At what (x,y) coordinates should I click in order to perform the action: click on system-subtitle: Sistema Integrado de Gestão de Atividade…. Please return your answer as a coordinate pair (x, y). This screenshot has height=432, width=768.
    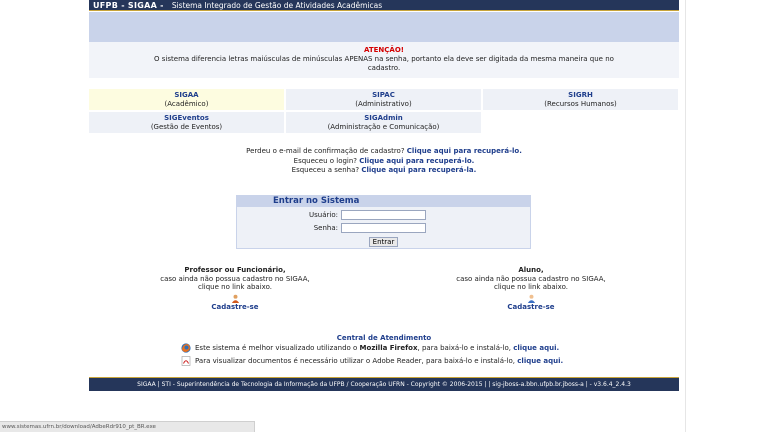
    Looking at the image, I should click on (277, 5).